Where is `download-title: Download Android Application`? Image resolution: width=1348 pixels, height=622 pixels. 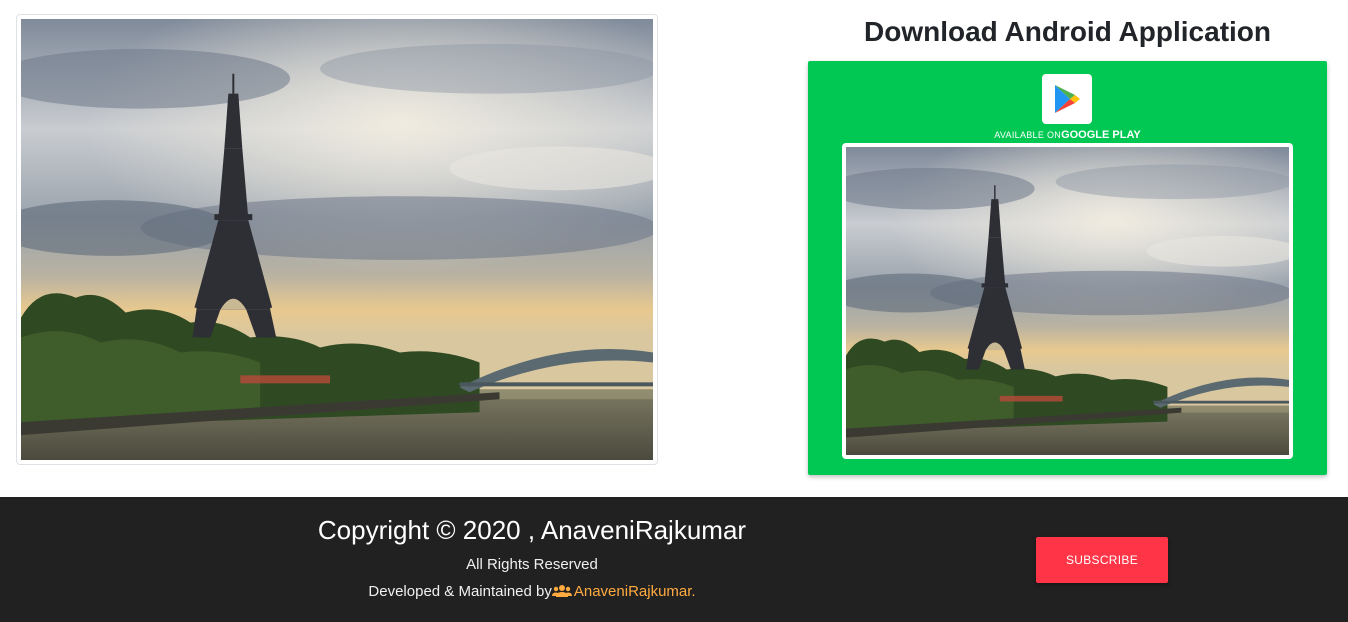 download-title: Download Android Application is located at coordinates (1067, 31).